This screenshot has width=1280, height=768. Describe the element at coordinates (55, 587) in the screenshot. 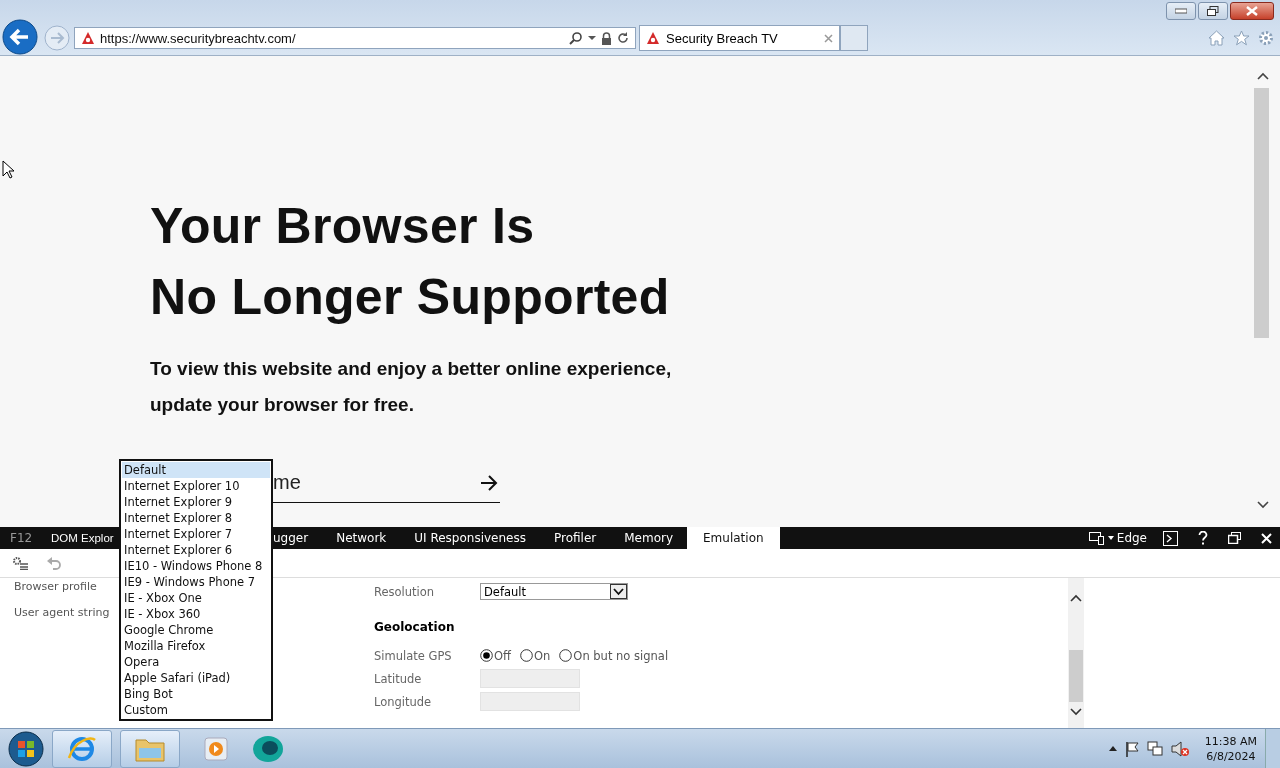

I see `setting-label: Browser profile` at that location.